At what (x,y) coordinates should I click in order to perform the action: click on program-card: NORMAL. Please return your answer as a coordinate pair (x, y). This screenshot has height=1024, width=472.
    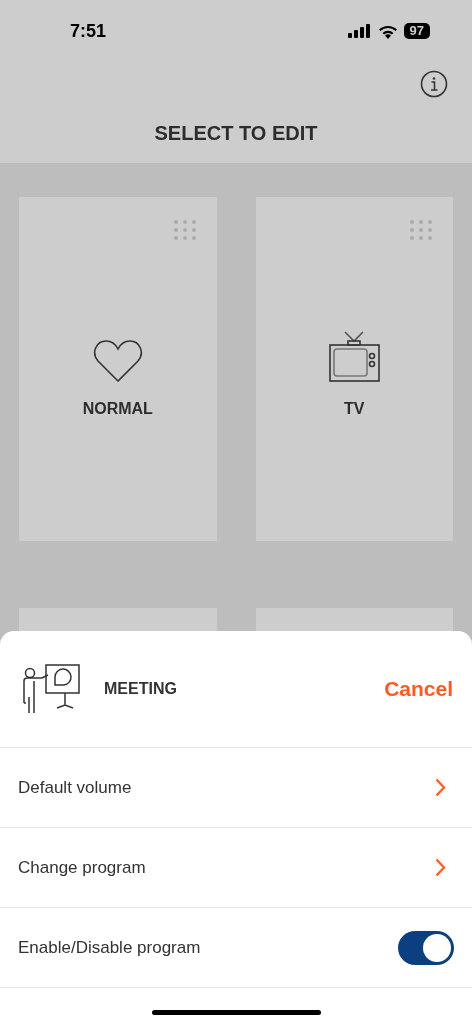
    Looking at the image, I should click on (118, 369).